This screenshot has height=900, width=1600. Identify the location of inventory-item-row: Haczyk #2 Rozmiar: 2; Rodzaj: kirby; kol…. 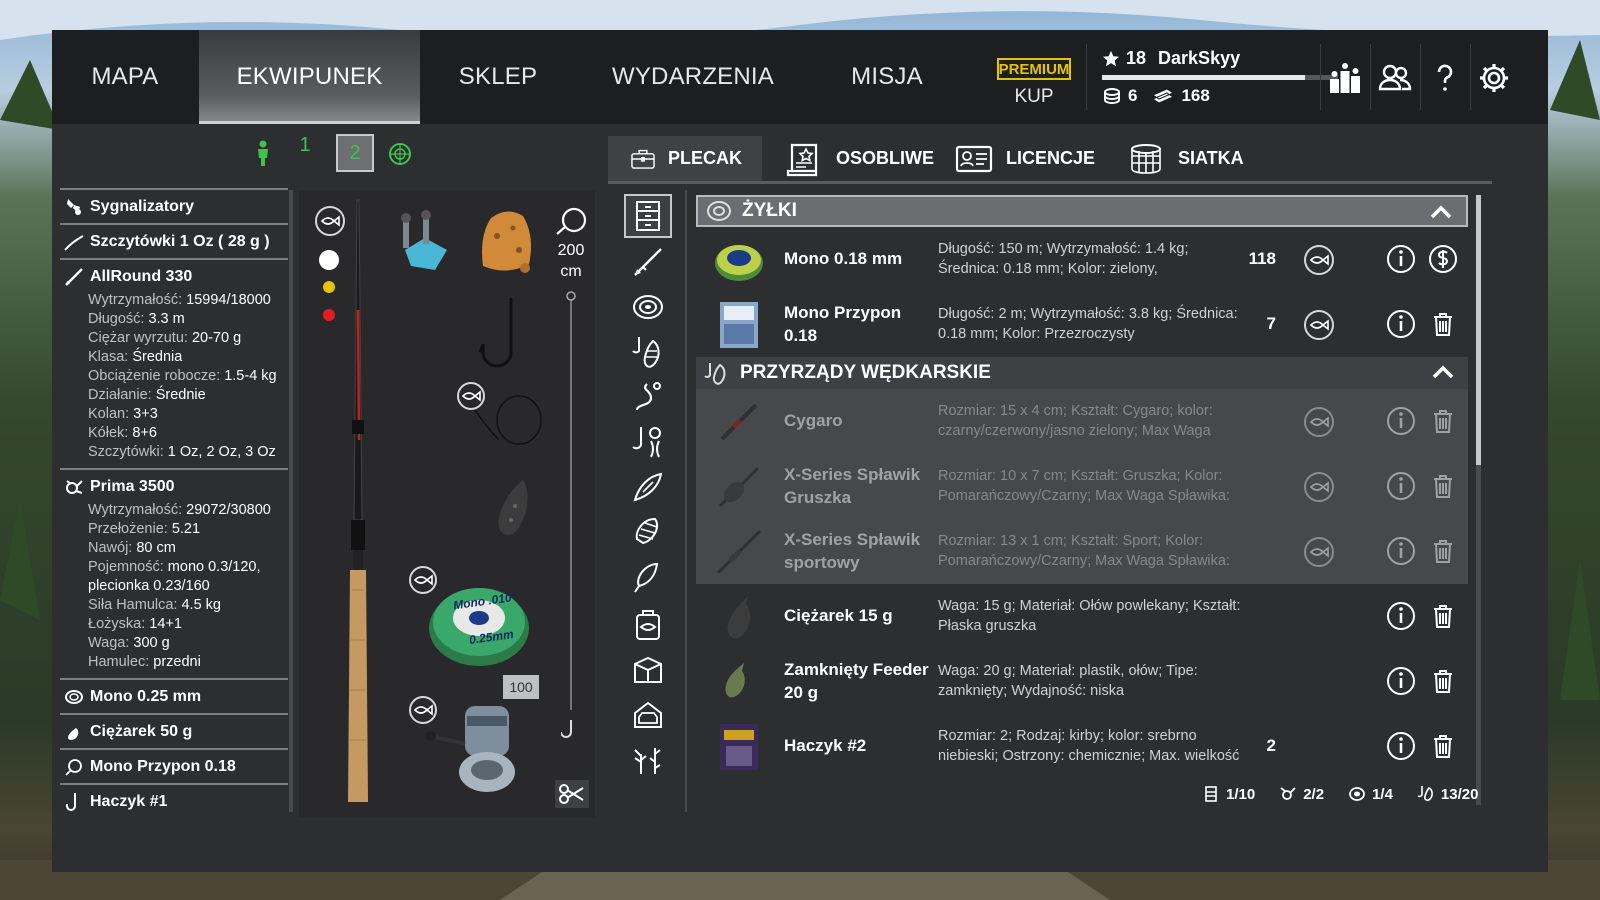
(1082, 746).